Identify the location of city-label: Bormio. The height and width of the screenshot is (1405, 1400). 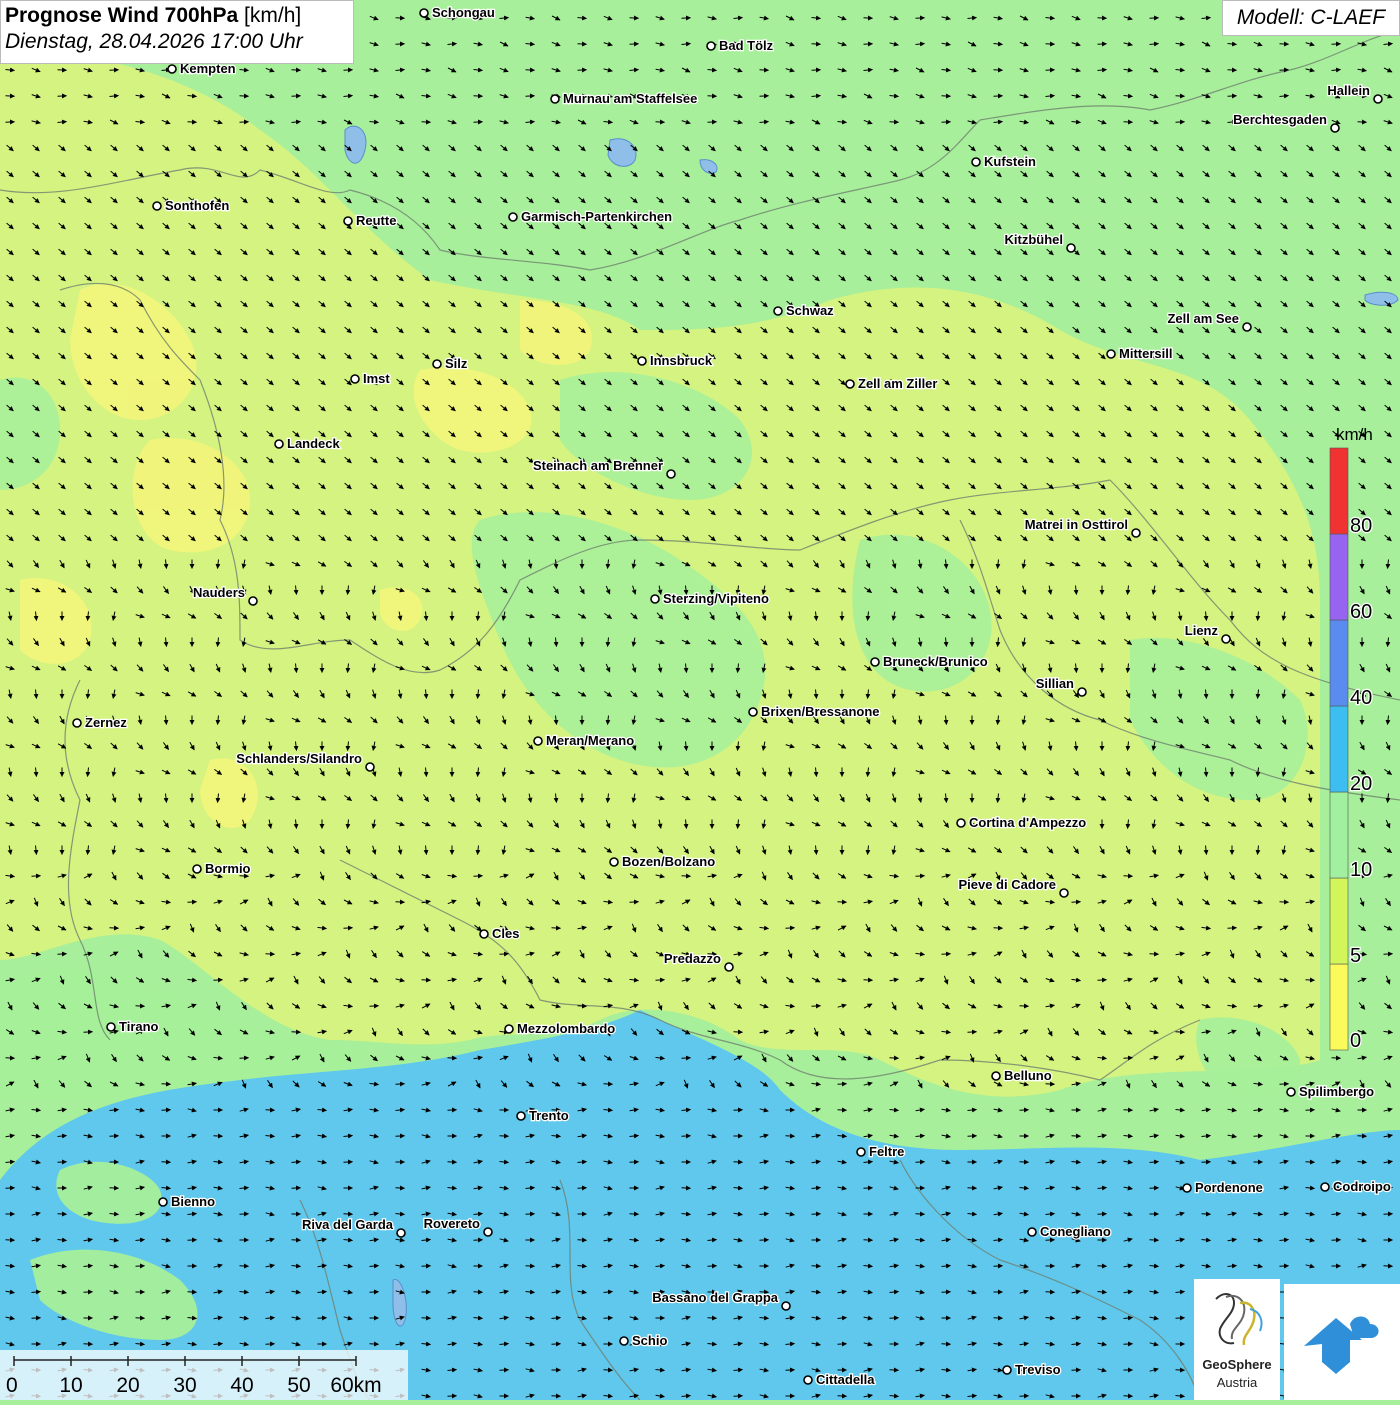
(228, 868).